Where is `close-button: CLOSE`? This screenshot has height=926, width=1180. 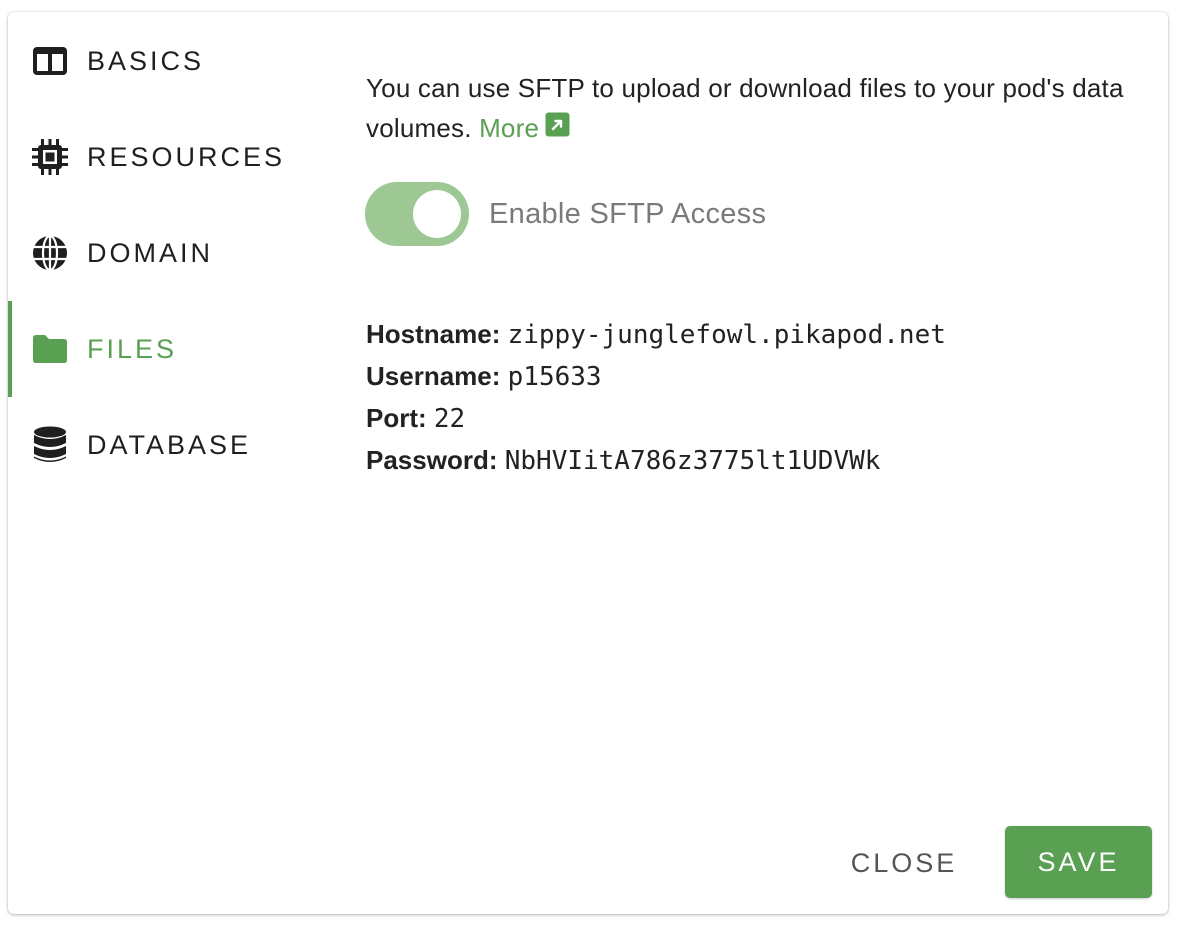 close-button: CLOSE is located at coordinates (904, 863).